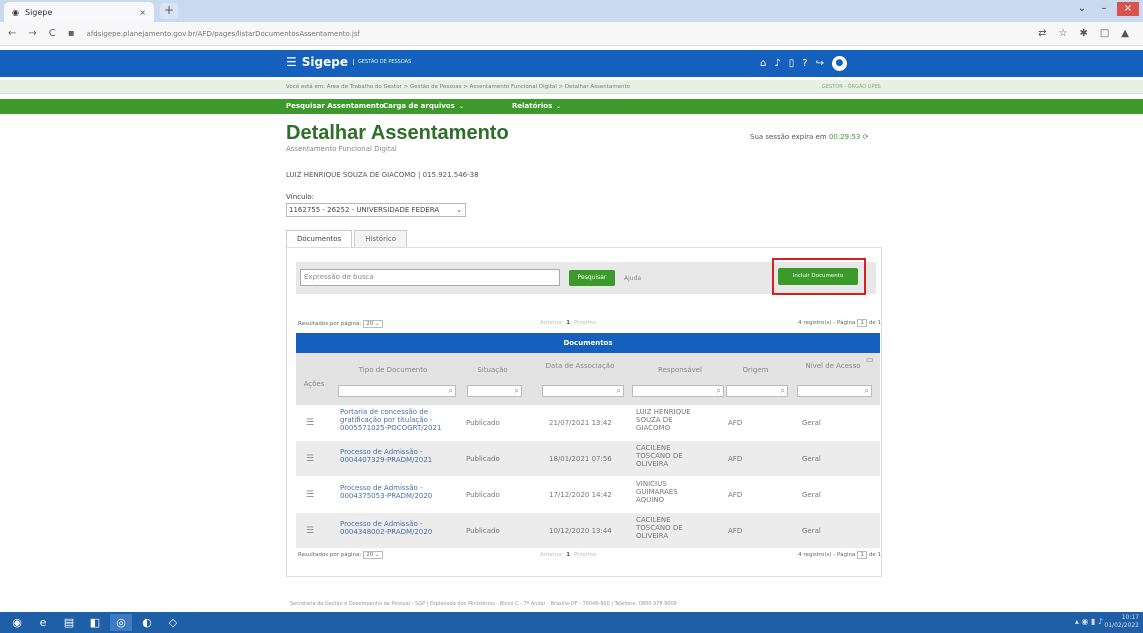 The image size is (1143, 633). What do you see at coordinates (757, 391) in the screenshot?
I see `filter-origem-input` at bounding box center [757, 391].